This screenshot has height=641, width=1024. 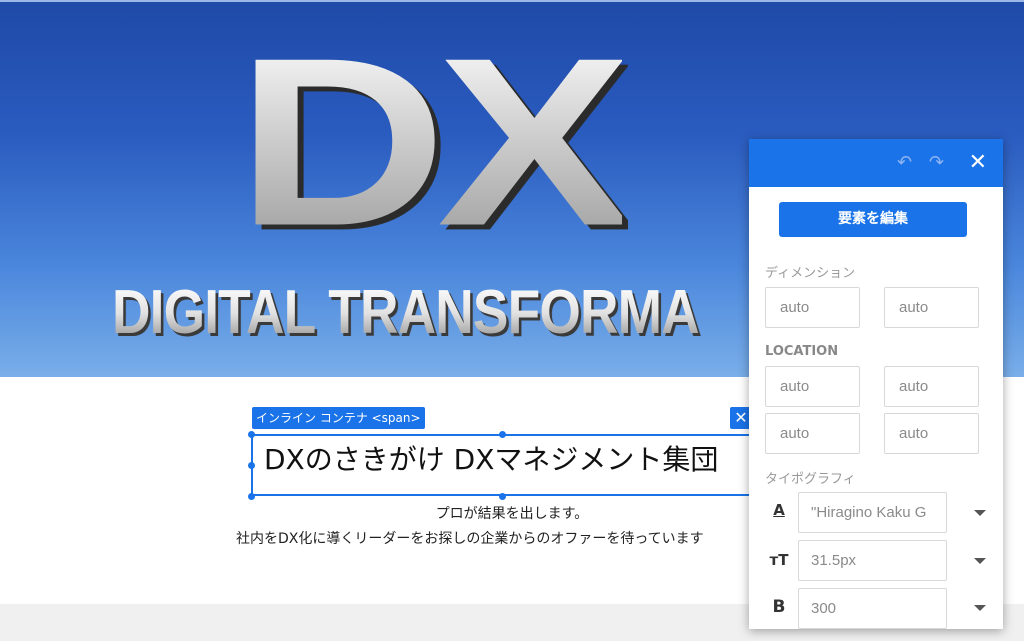 What do you see at coordinates (872, 608) in the screenshot?
I see `font-weight-select: 300` at bounding box center [872, 608].